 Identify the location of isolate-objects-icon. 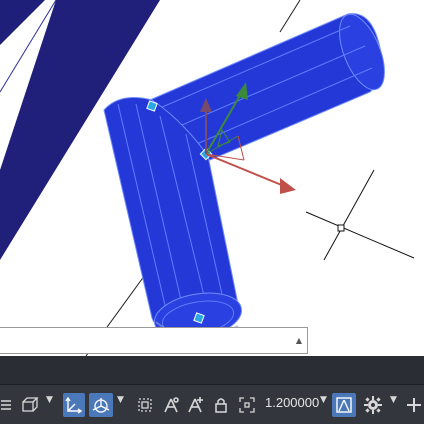
(247, 405).